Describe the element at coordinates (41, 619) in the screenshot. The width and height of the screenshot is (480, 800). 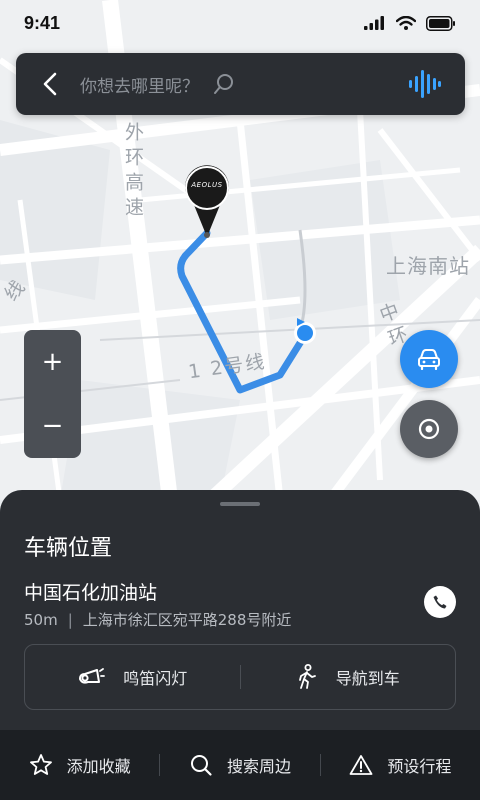
I see `distance-text: 50m` at that location.